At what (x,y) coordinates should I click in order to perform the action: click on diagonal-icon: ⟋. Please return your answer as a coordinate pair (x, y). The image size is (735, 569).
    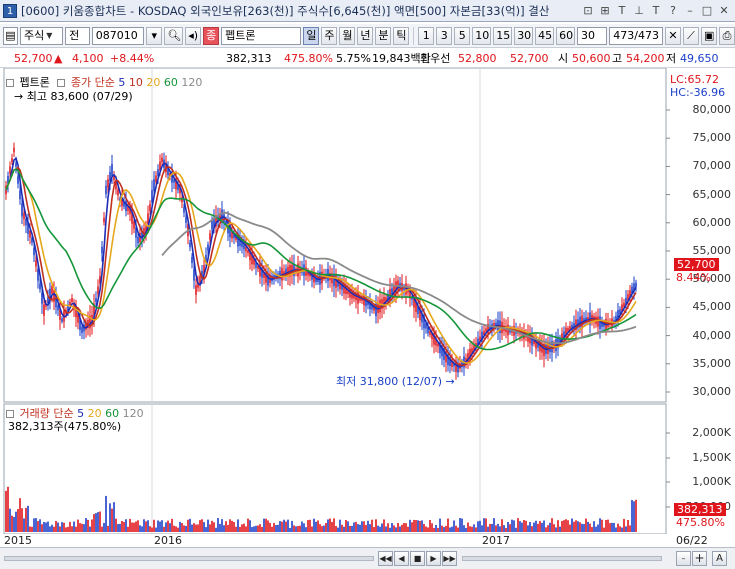
    Looking at the image, I should click on (690, 35).